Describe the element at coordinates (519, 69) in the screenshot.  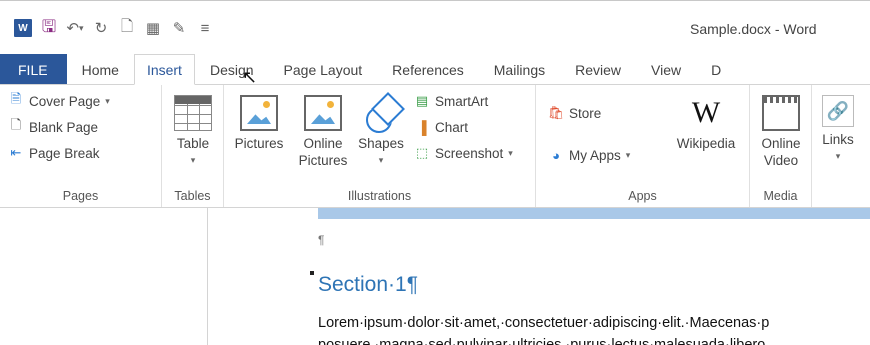
I see `tab-mailings: Mailings` at that location.